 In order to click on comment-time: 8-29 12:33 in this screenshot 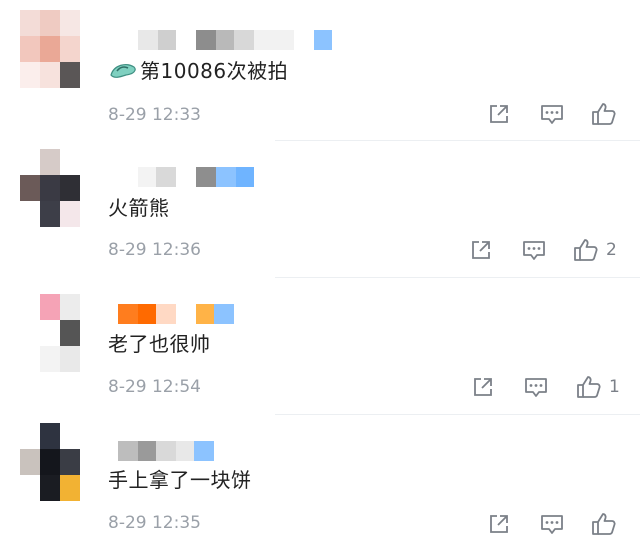, I will do `click(154, 115)`.